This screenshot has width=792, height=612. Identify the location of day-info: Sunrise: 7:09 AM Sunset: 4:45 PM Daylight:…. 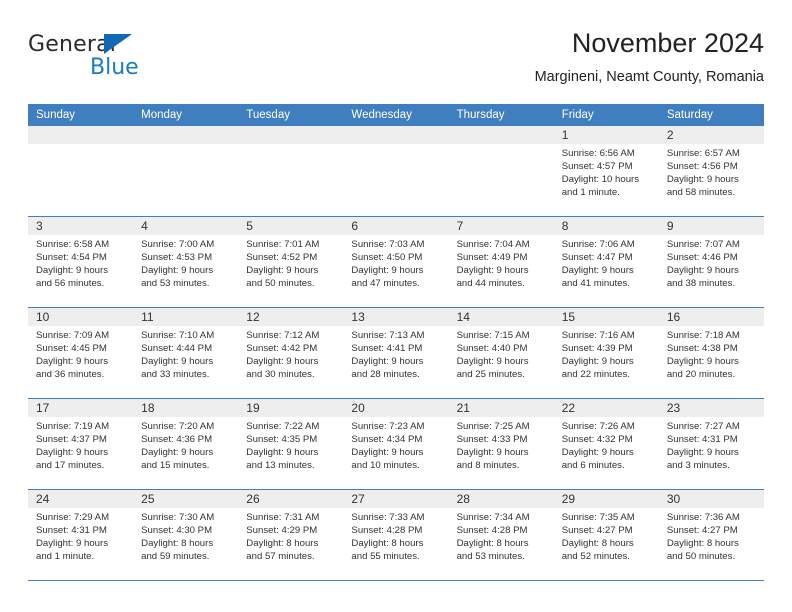
(80, 353).